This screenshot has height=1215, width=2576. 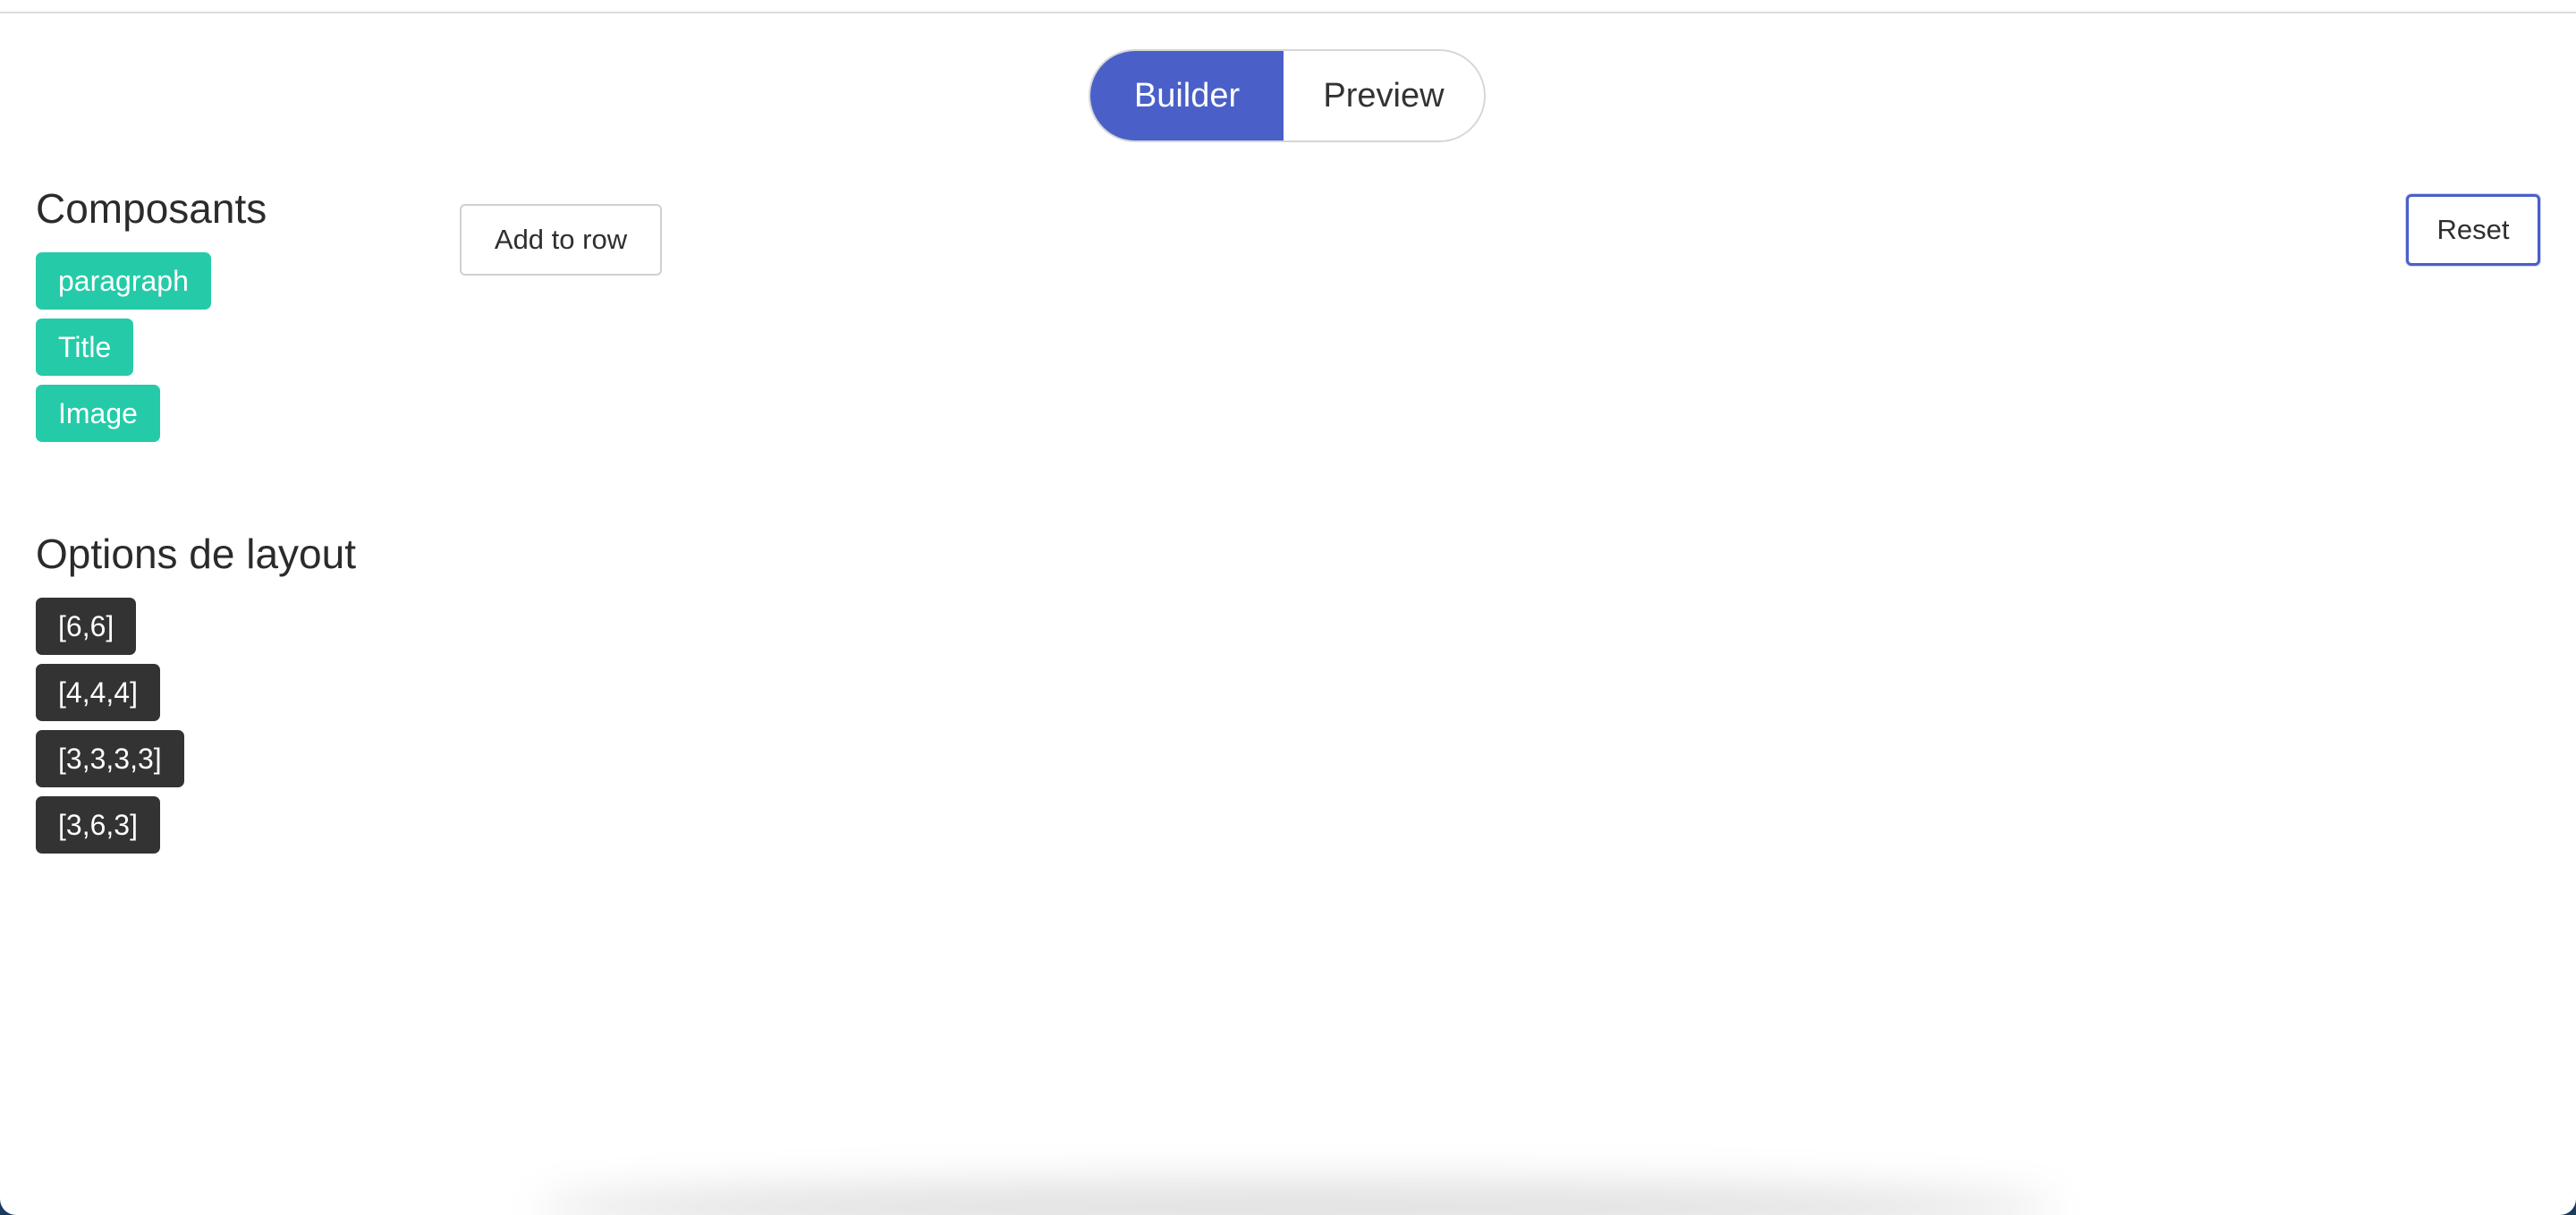 What do you see at coordinates (98, 825) in the screenshot?
I see `layout-option-3-6-3: [3,6,3]` at bounding box center [98, 825].